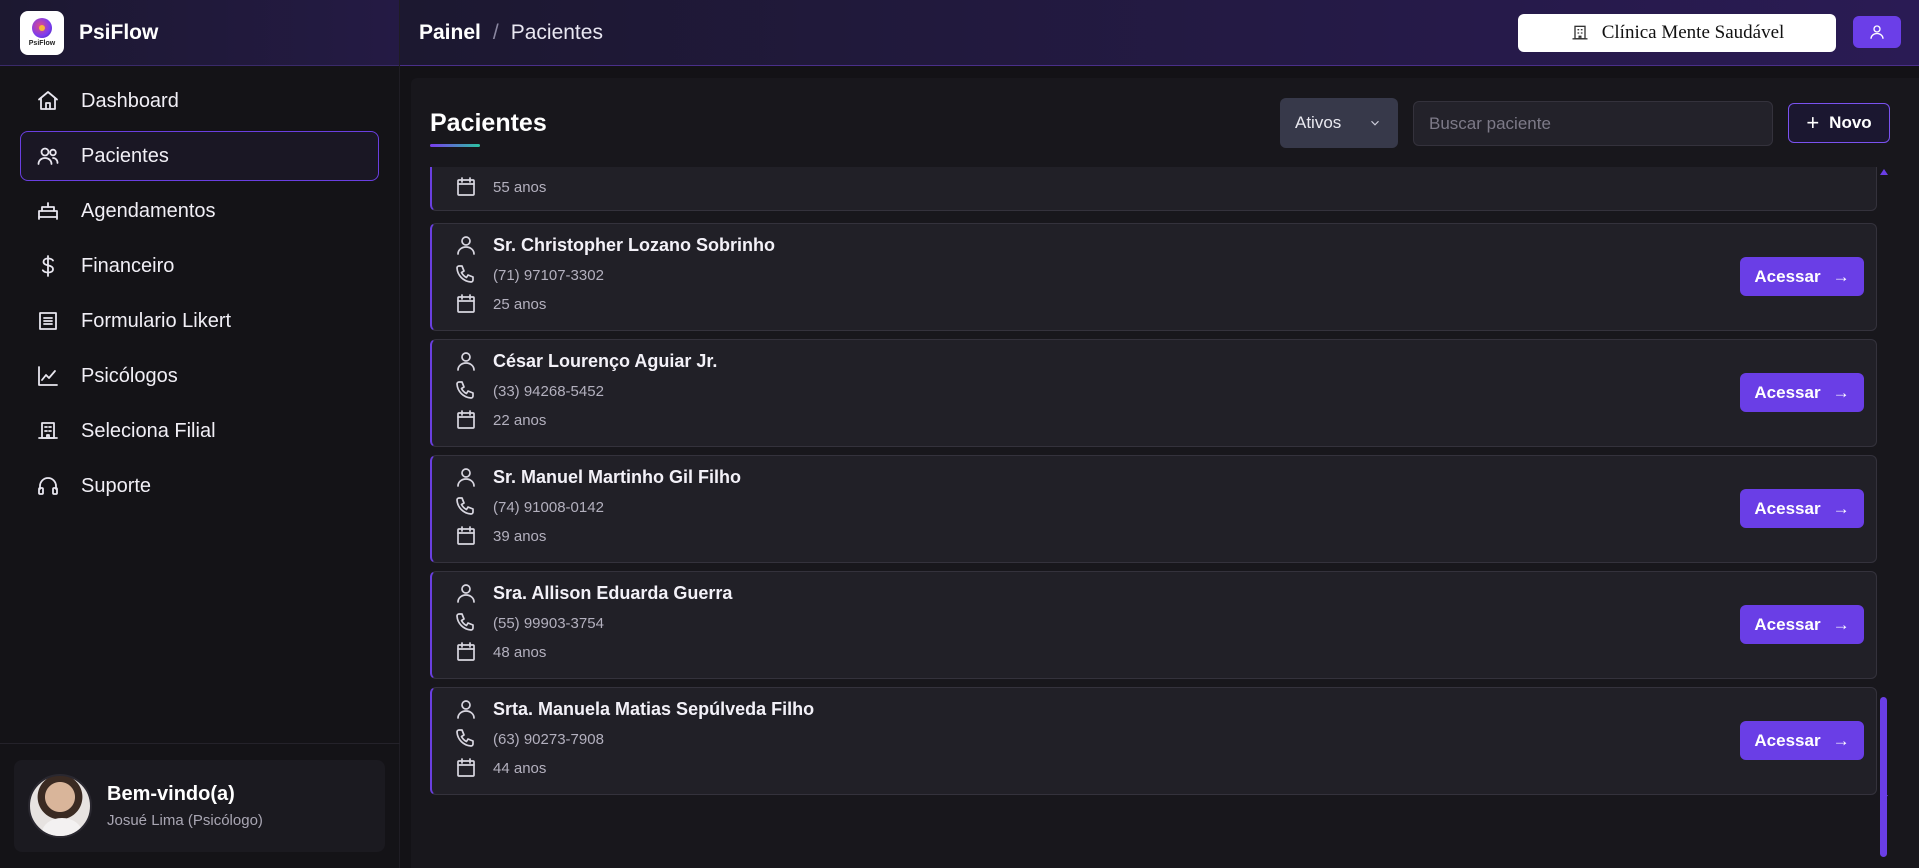  What do you see at coordinates (199, 376) in the screenshot?
I see `sidebar-item-psicologos: Psicólogos` at bounding box center [199, 376].